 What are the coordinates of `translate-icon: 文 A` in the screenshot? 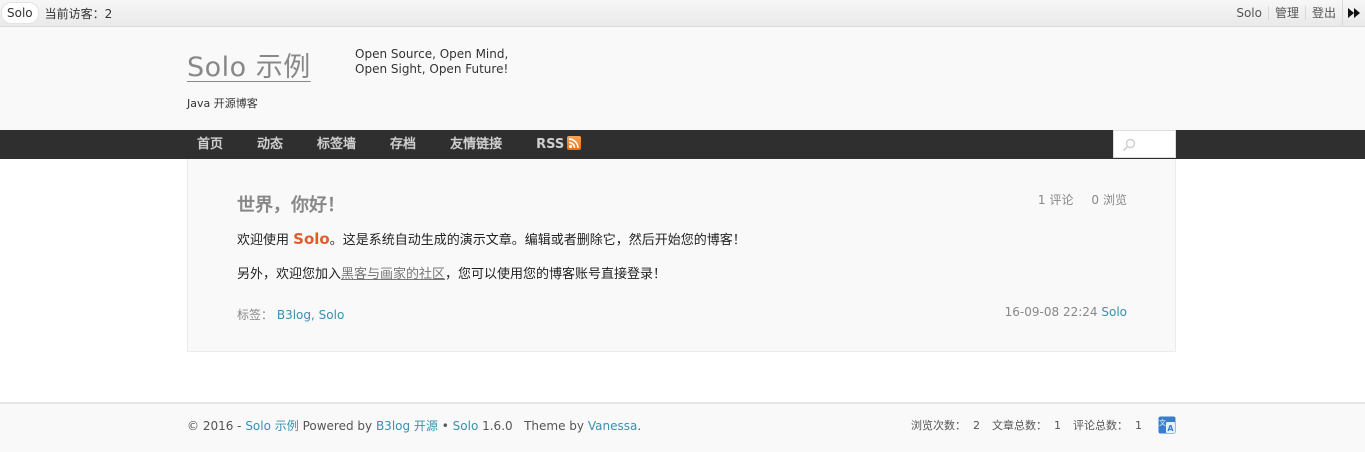 It's located at (1167, 425).